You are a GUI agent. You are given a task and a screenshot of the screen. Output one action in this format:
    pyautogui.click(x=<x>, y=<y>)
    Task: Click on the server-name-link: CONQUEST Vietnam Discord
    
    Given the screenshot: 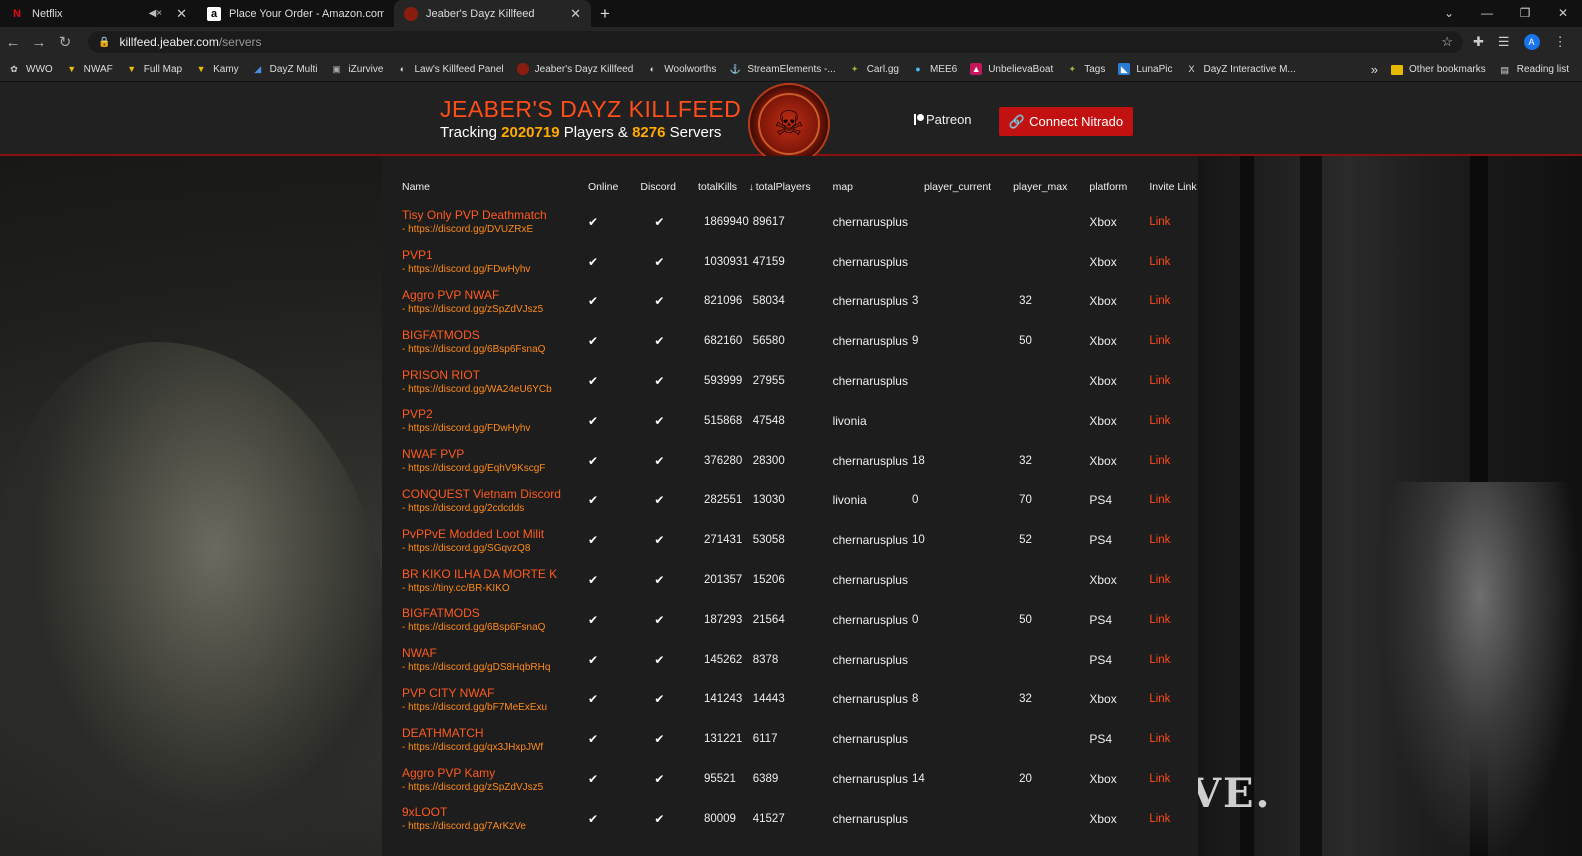 What is the action you would take?
    pyautogui.click(x=487, y=494)
    